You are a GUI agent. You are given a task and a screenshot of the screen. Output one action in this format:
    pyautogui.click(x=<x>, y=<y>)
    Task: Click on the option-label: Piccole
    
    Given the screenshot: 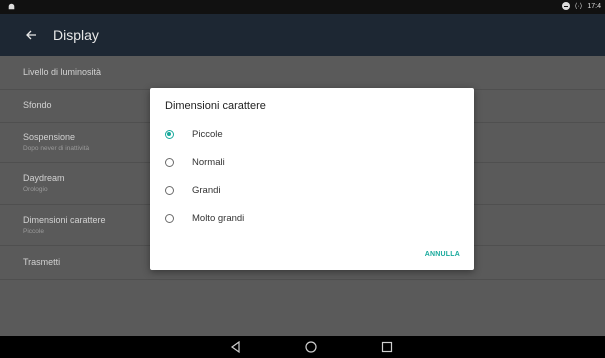 What is the action you would take?
    pyautogui.click(x=207, y=134)
    